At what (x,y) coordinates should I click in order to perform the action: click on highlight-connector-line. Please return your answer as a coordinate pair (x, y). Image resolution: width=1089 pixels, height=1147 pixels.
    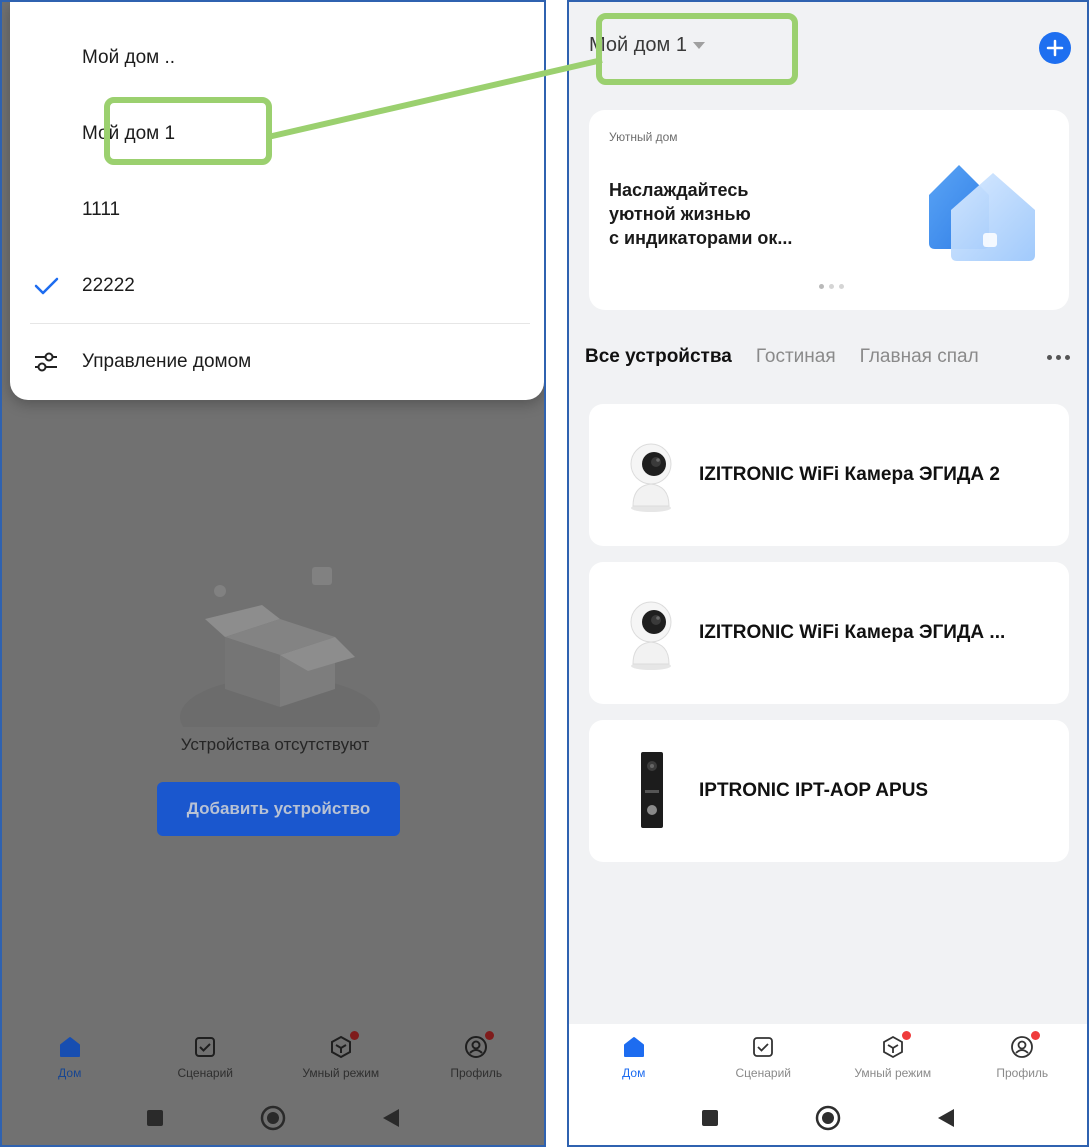
    Looking at the image, I should click on (435, 98).